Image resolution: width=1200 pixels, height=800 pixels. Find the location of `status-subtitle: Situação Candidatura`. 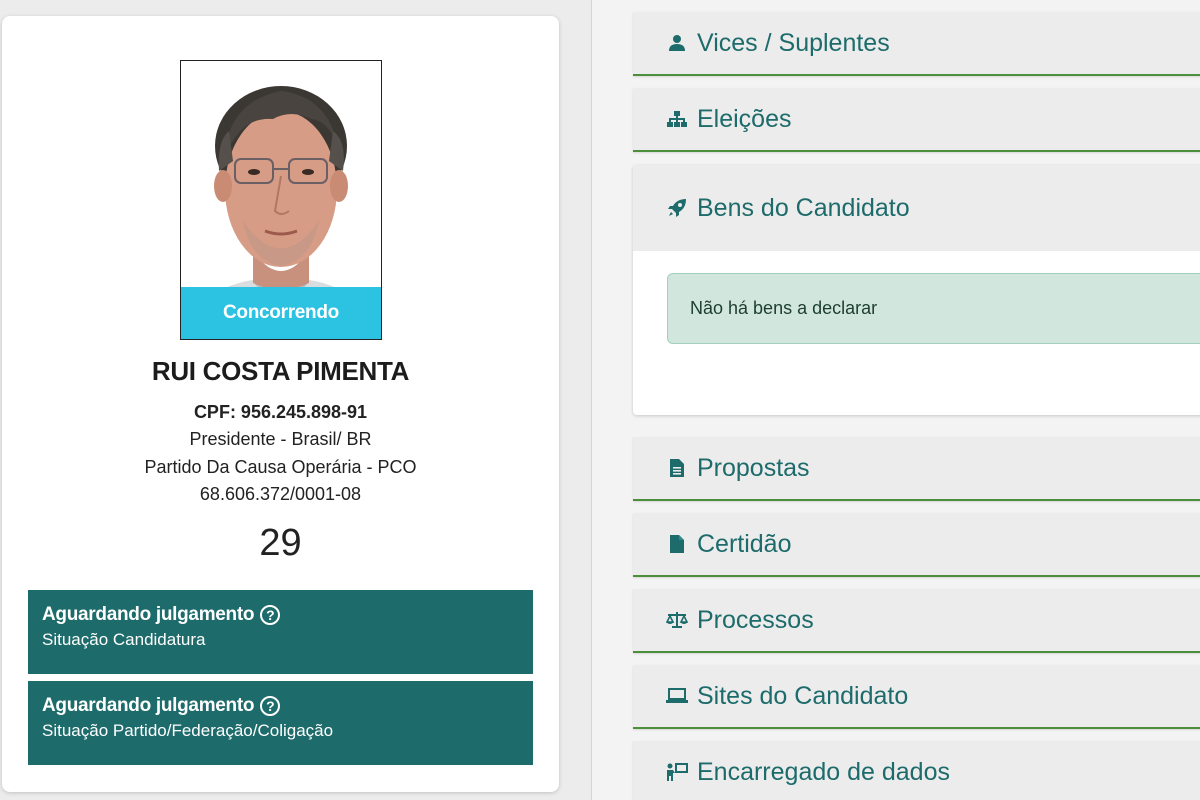

status-subtitle: Situação Candidatura is located at coordinates (124, 639).